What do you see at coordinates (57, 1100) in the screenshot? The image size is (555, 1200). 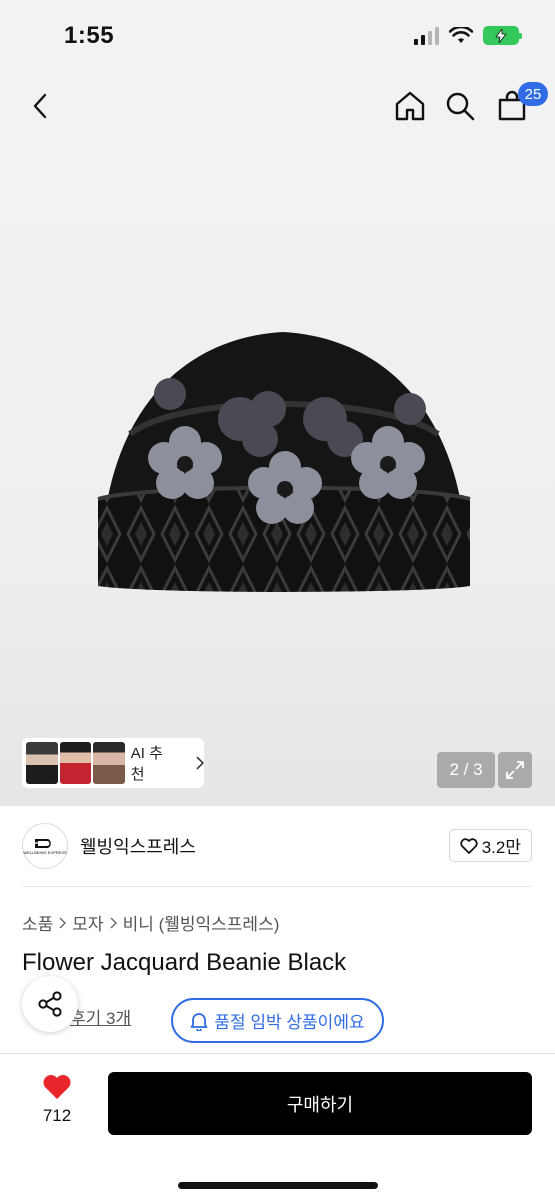 I see `wishlist-button: 712` at bounding box center [57, 1100].